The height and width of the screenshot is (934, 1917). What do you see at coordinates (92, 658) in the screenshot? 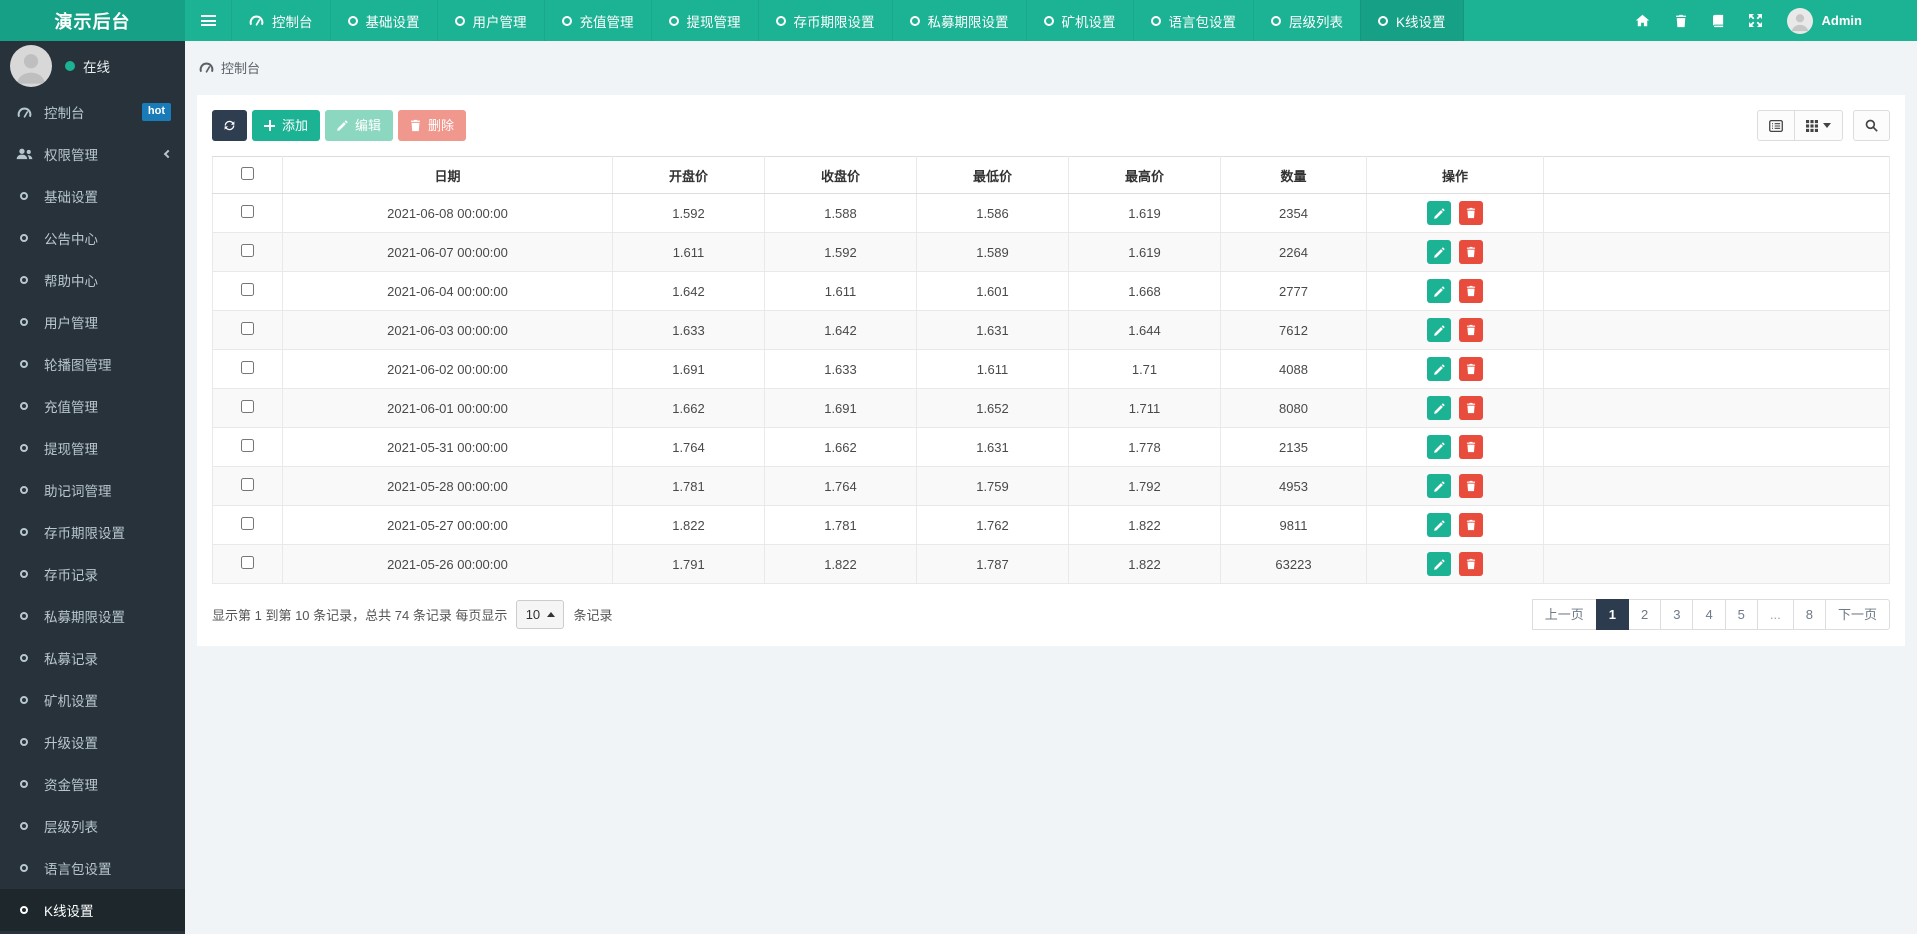
I see `sidebar-item-private-sale-records: 私募记录` at bounding box center [92, 658].